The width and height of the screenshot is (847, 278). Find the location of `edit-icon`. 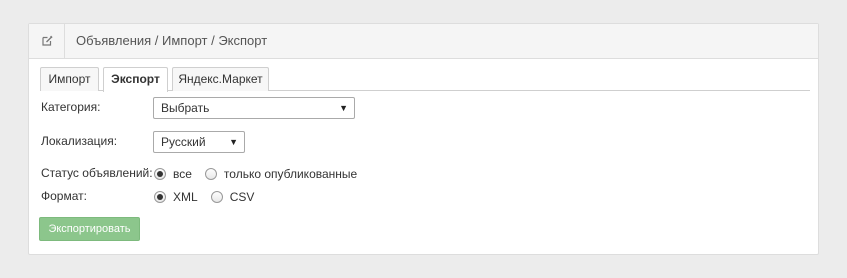

edit-icon is located at coordinates (47, 40).